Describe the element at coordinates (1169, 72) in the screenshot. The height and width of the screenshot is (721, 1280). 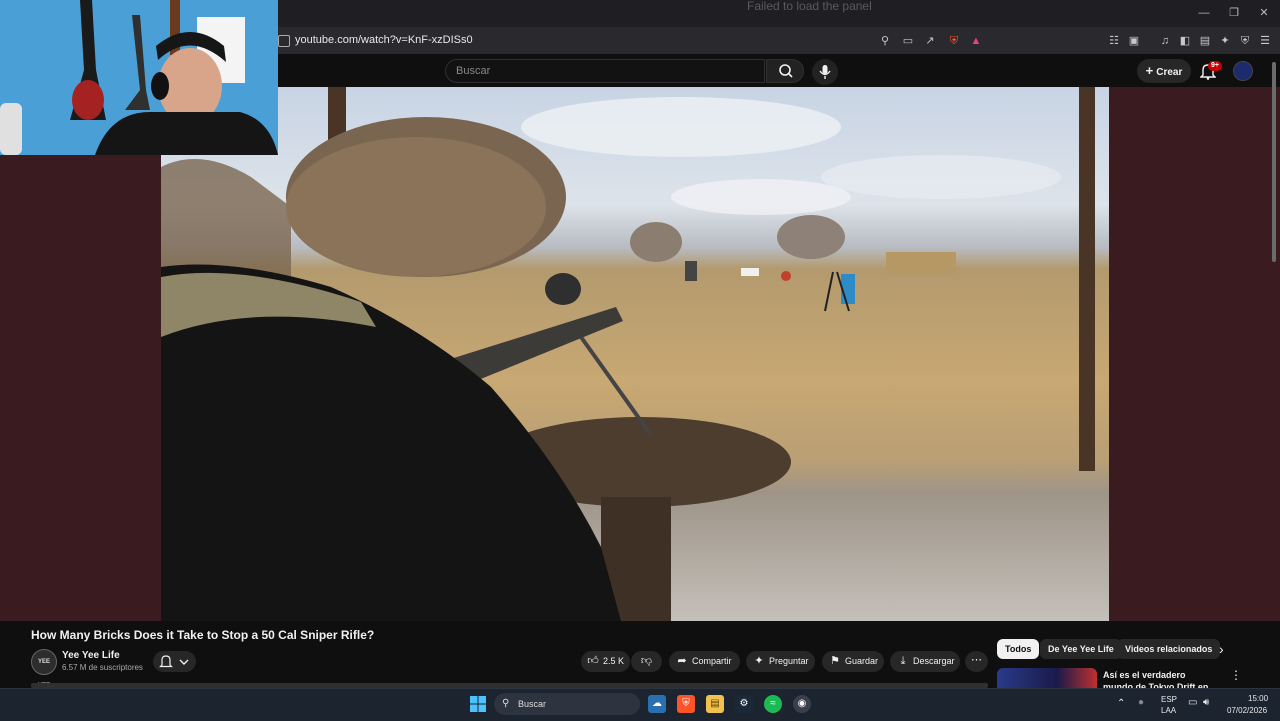
I see `create-label: Crear` at that location.